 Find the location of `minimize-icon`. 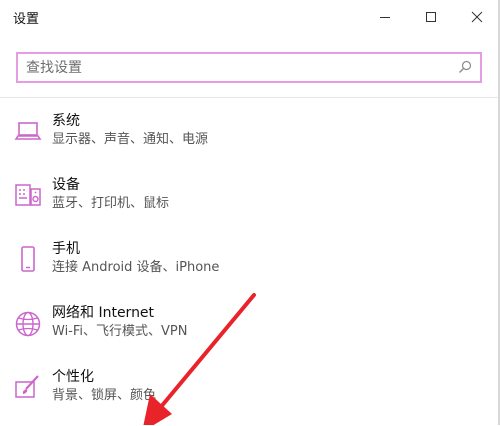

minimize-icon is located at coordinates (385, 17).